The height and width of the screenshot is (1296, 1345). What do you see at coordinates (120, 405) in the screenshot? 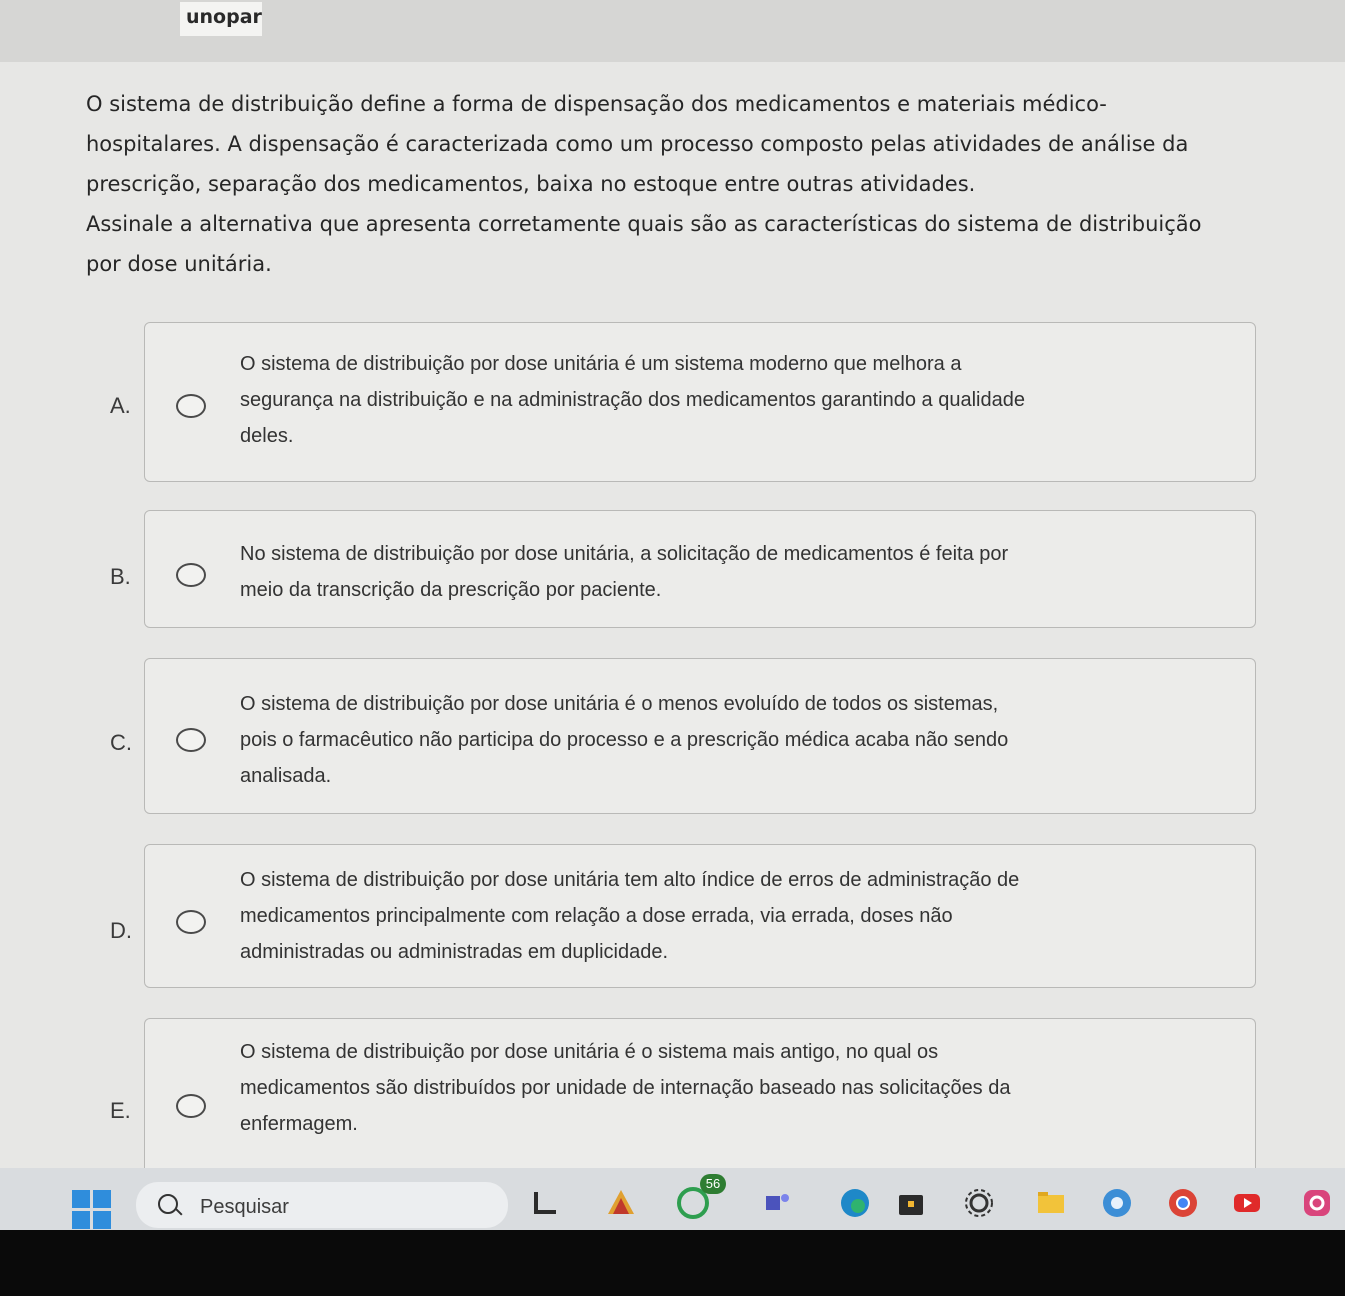
I see `option-a-letter: A.` at bounding box center [120, 405].